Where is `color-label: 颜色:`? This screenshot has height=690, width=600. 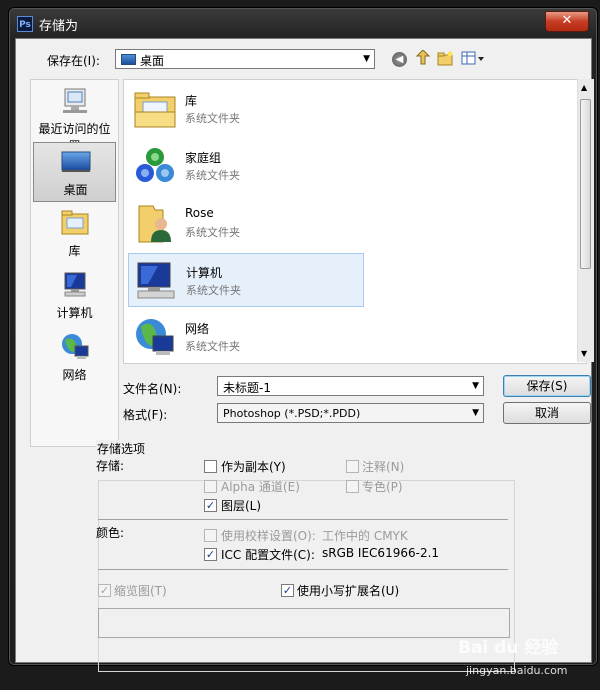 color-label: 颜色: is located at coordinates (110, 533).